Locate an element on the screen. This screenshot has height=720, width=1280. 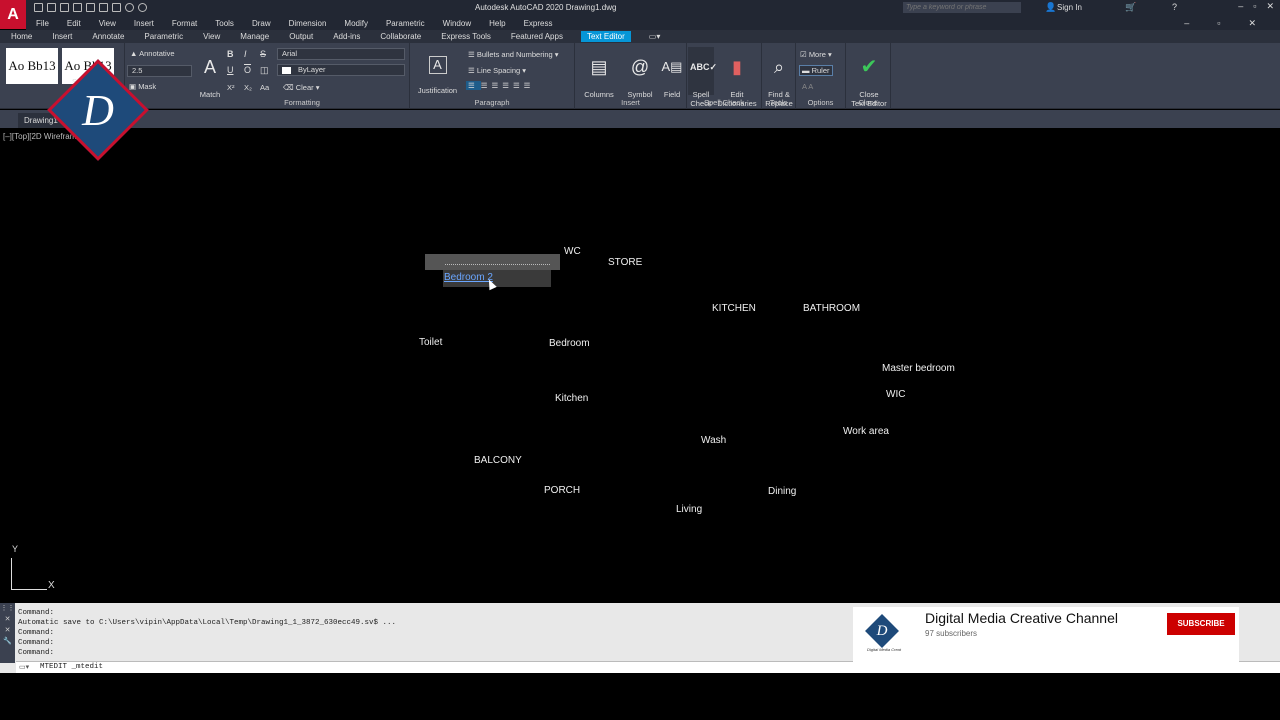
drawing-restore-button: ▫ is located at coordinates (1218, 23).